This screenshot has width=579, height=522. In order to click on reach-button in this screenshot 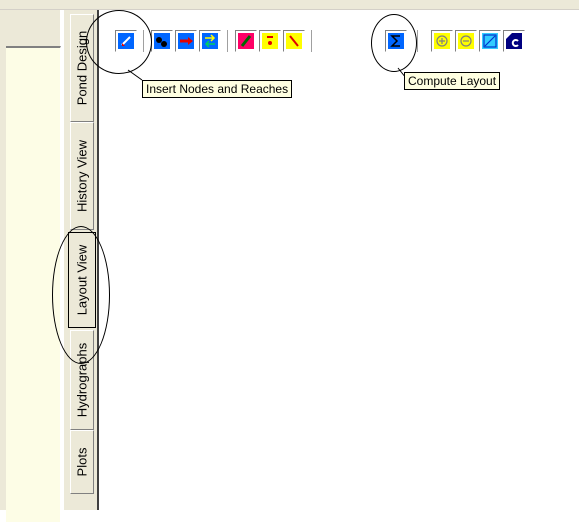, I will do `click(186, 41)`.